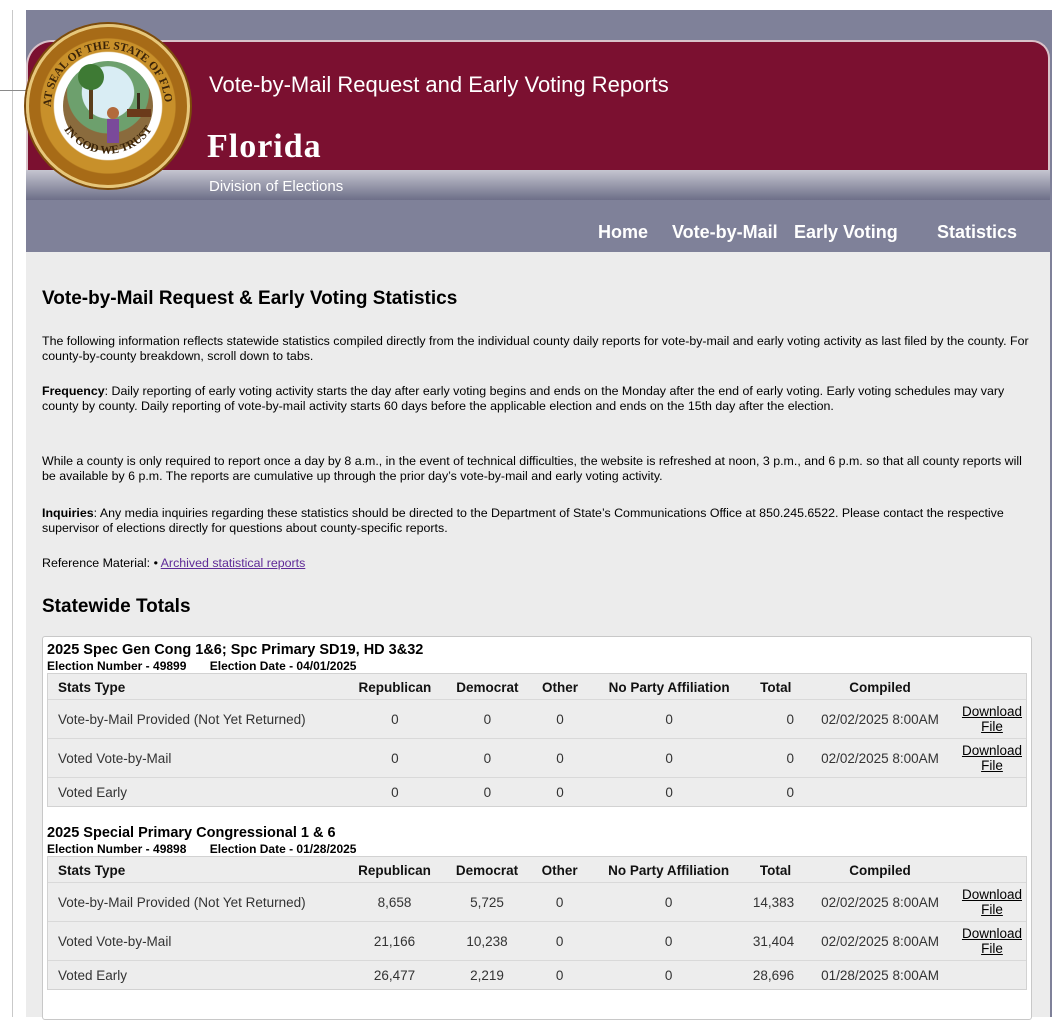 Image resolution: width=1052 pixels, height=1020 pixels. I want to click on top-margin, so click(526, 5).